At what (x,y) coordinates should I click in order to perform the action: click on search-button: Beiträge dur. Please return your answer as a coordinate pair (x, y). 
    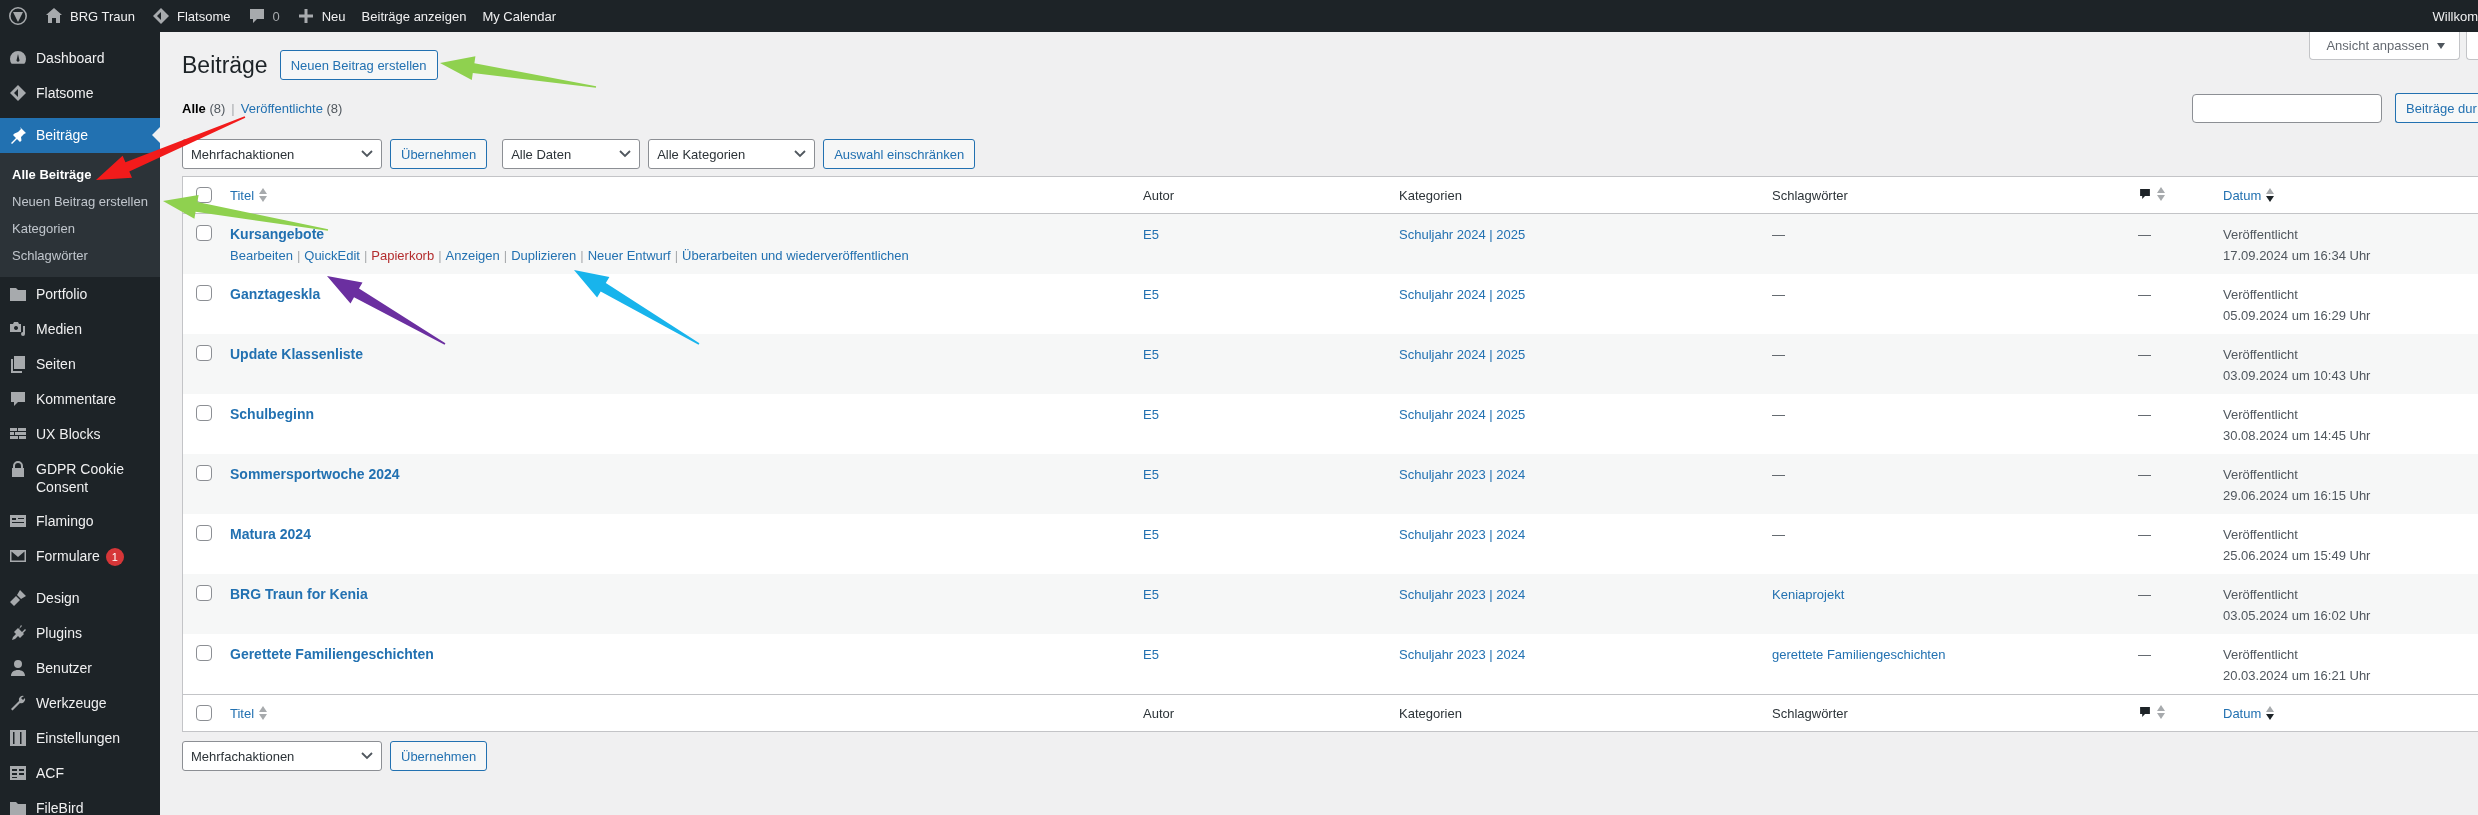
    Looking at the image, I should click on (2436, 108).